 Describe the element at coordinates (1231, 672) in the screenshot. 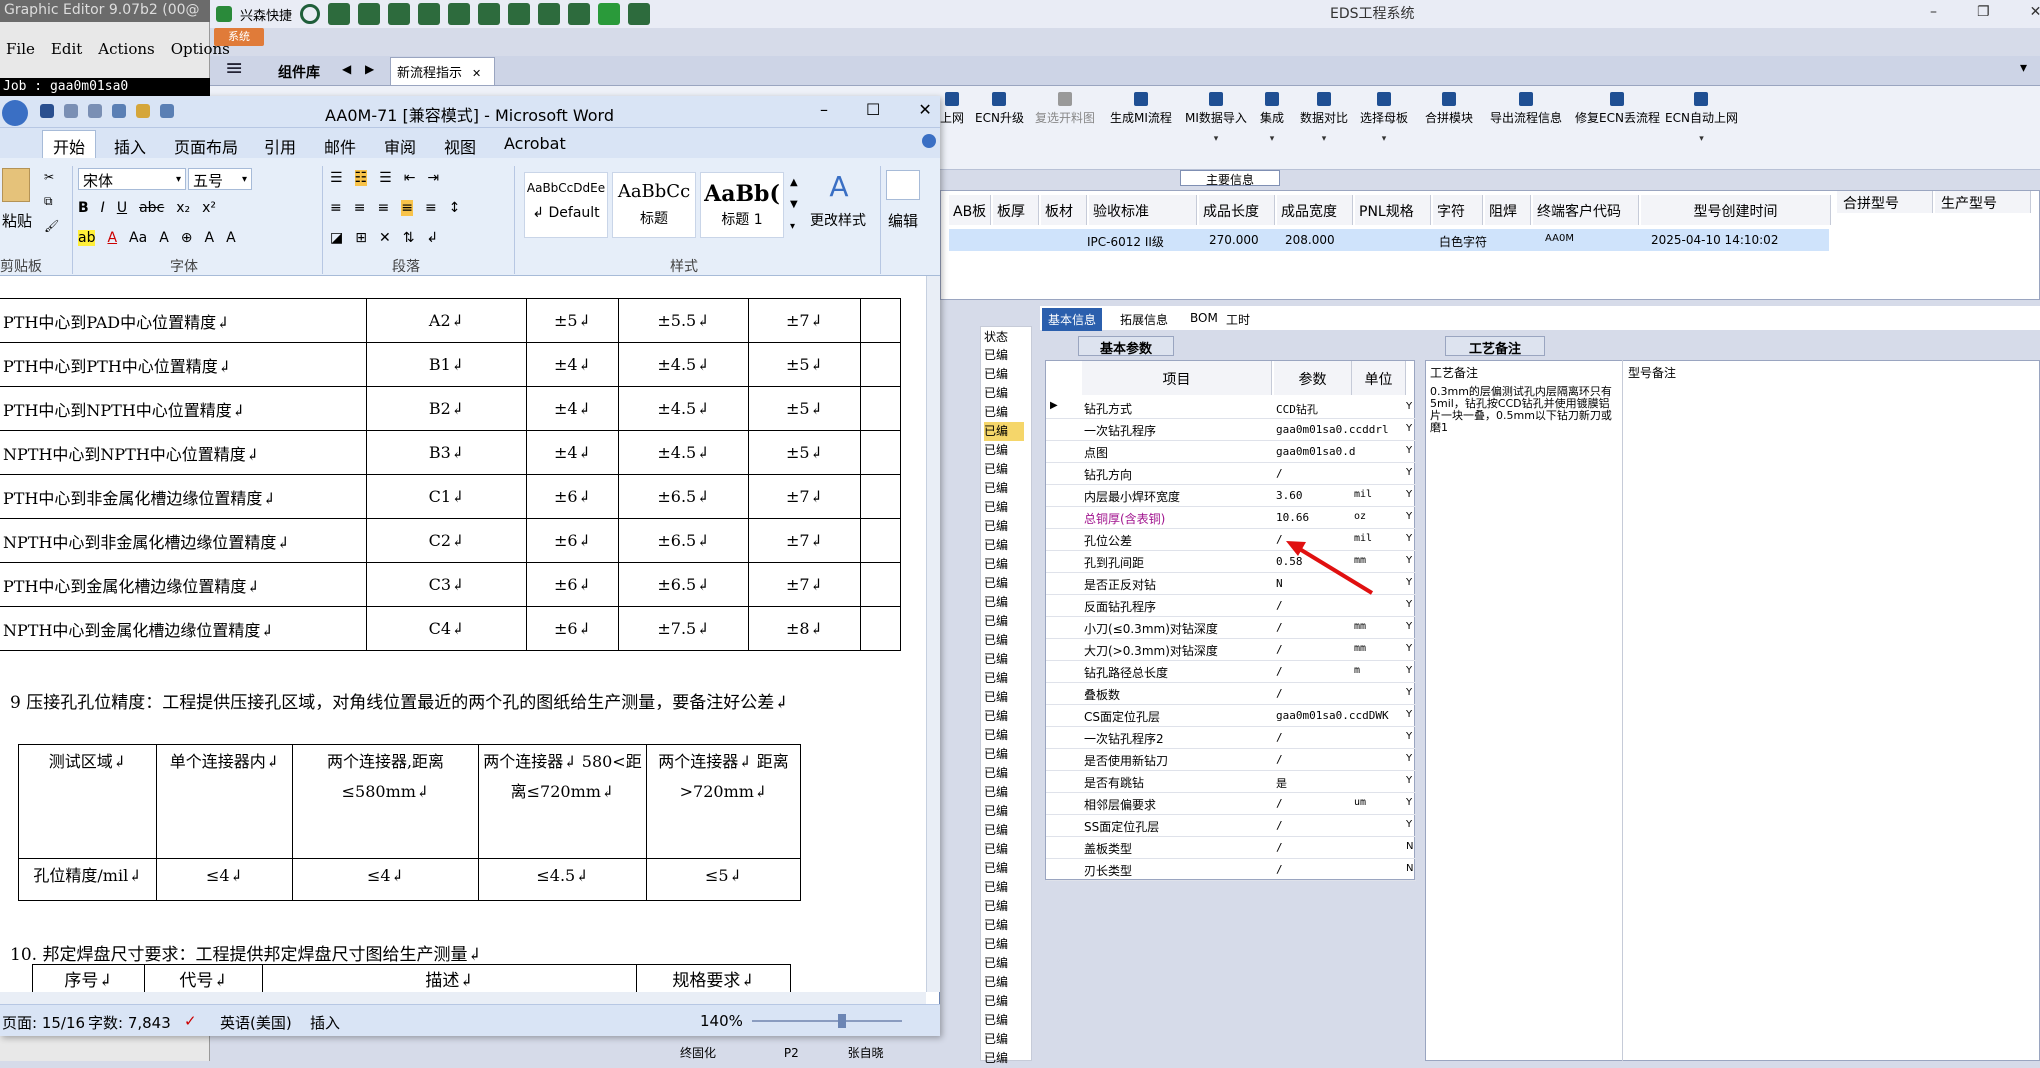

I see `param-row: 钻孔路径总长度 / m Y` at that location.